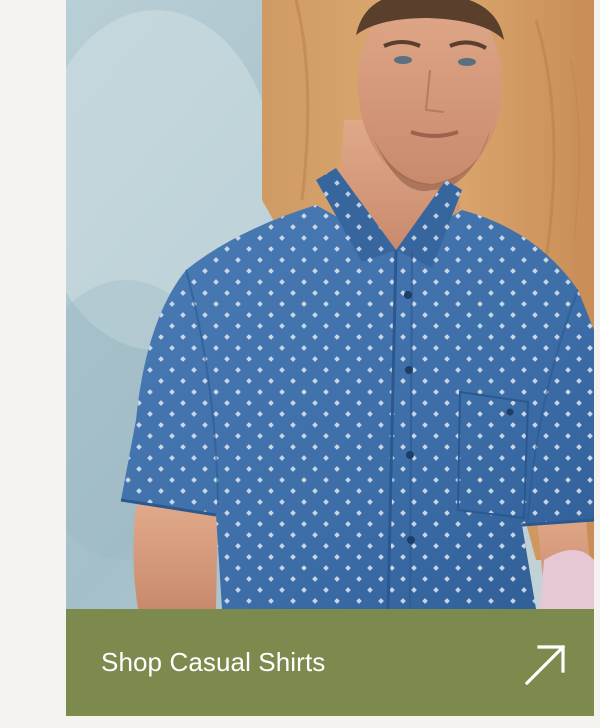  What do you see at coordinates (545, 665) in the screenshot?
I see `arrow-up-right-icon` at bounding box center [545, 665].